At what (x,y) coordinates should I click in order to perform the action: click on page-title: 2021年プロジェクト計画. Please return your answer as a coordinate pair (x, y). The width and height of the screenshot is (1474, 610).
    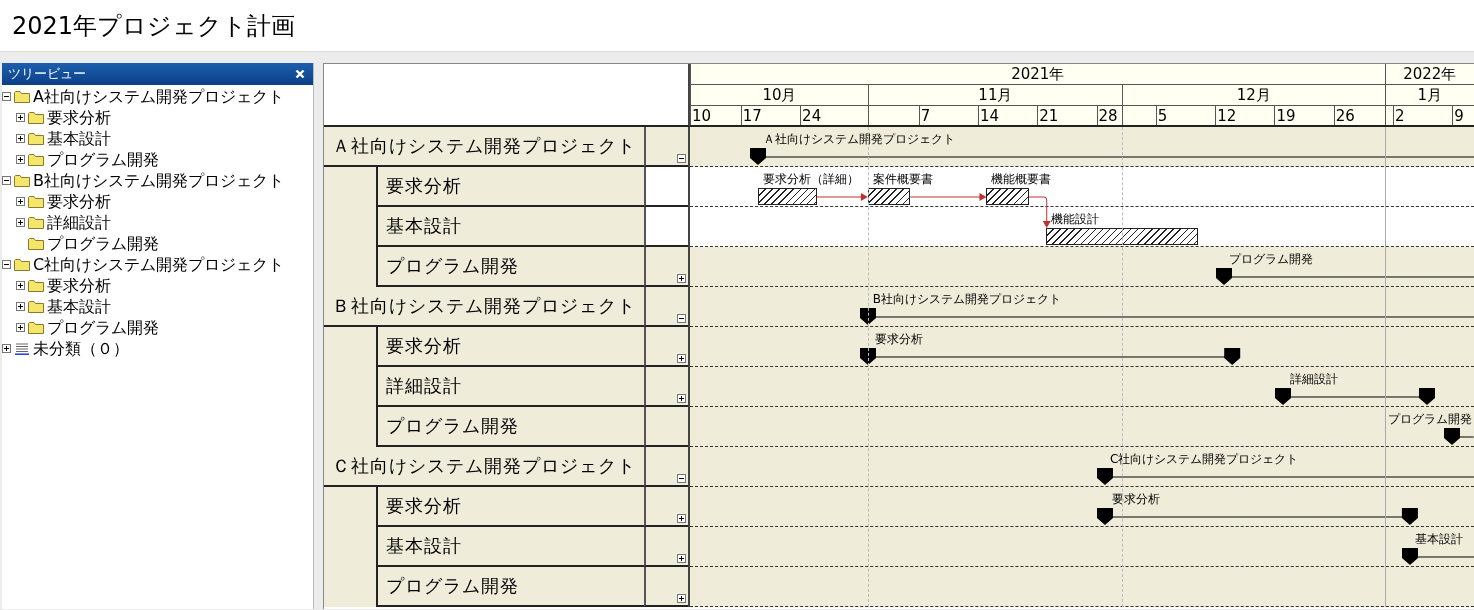
    Looking at the image, I should click on (737, 26).